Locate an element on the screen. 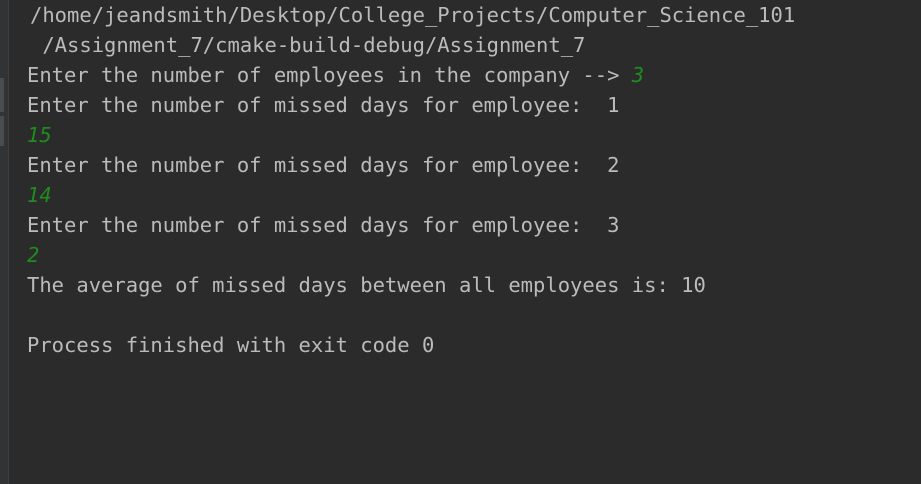 The height and width of the screenshot is (484, 921). process-exit-line: Process finished with exit code 0 is located at coordinates (231, 345).